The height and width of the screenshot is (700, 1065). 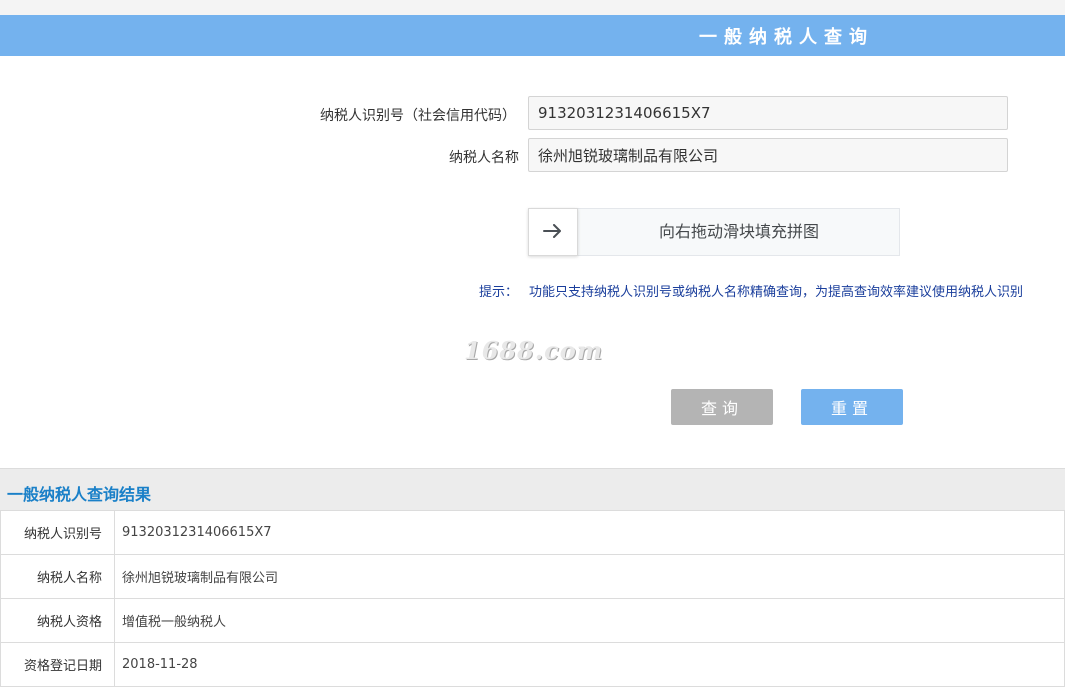 I want to click on row-label: 纳税人识别号, so click(x=57, y=533).